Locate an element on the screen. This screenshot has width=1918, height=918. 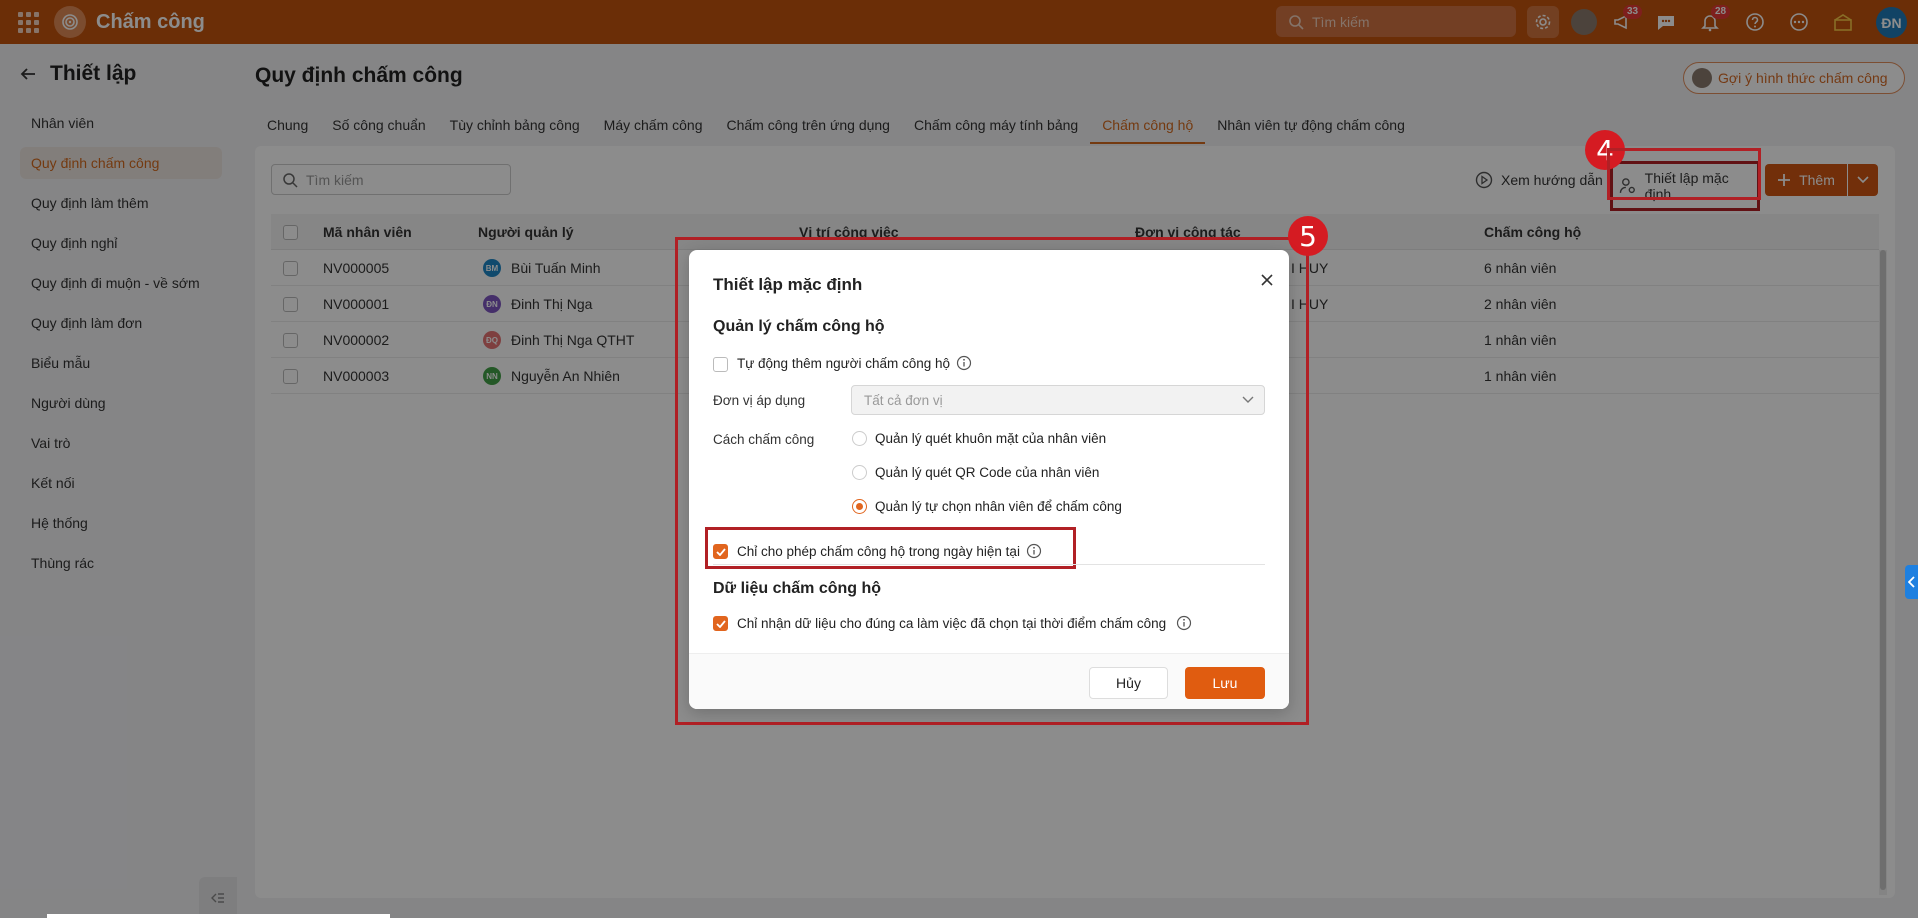
highlight-default-settings is located at coordinates (1684, 174).